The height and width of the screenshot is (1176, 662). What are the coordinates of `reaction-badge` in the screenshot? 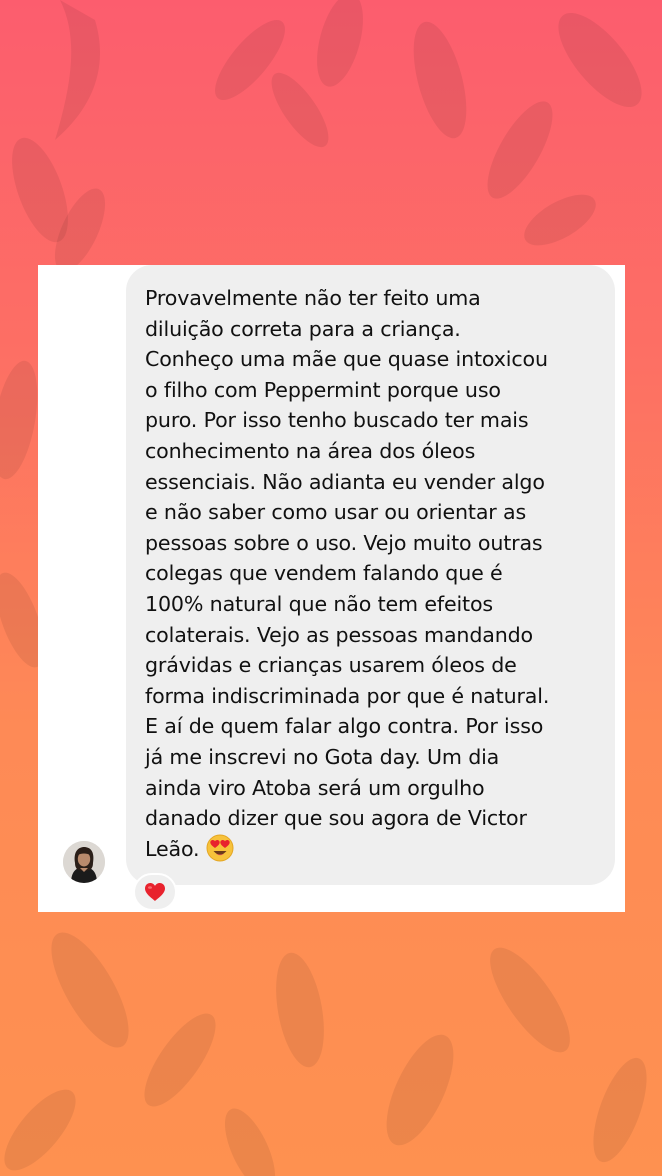 It's located at (155, 892).